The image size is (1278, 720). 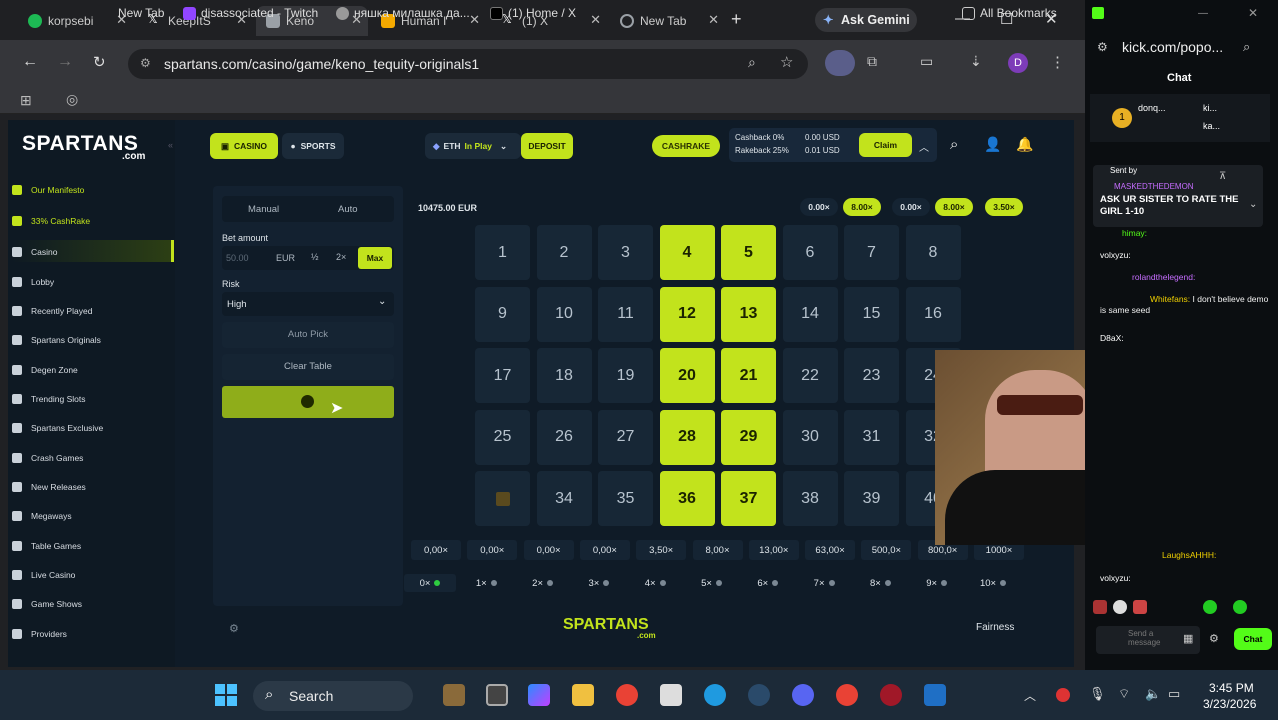 What do you see at coordinates (810, 498) in the screenshot?
I see `keno-cell: 38` at bounding box center [810, 498].